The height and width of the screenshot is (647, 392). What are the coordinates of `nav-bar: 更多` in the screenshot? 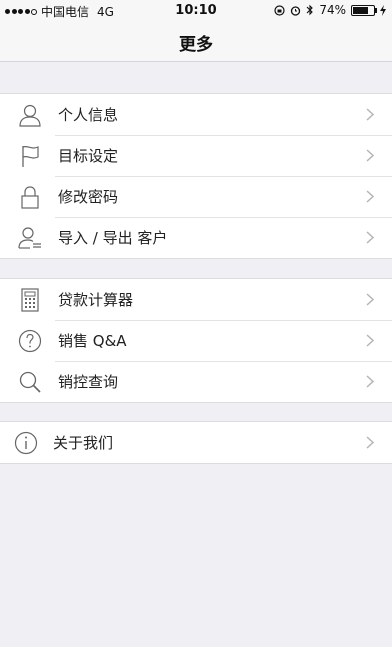 It's located at (196, 41).